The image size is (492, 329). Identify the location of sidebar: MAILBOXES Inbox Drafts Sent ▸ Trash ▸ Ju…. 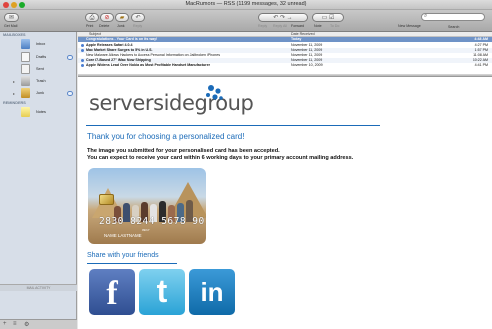
(38, 180).